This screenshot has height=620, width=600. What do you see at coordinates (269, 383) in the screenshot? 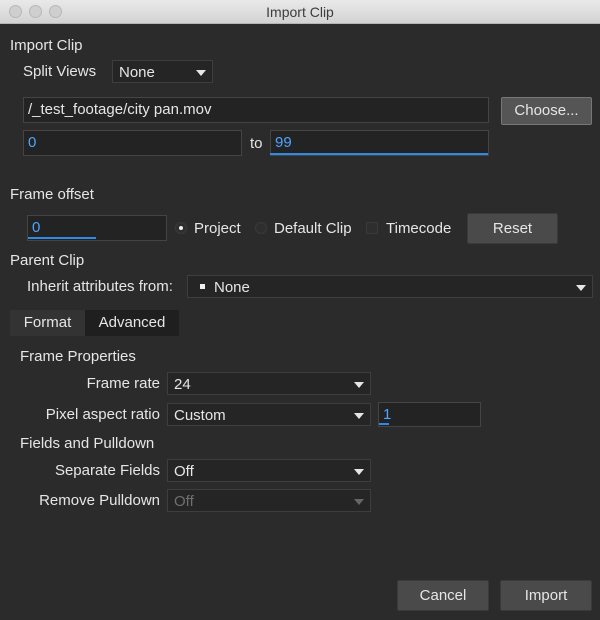
I see `frame-rate-dropdown: 24` at bounding box center [269, 383].